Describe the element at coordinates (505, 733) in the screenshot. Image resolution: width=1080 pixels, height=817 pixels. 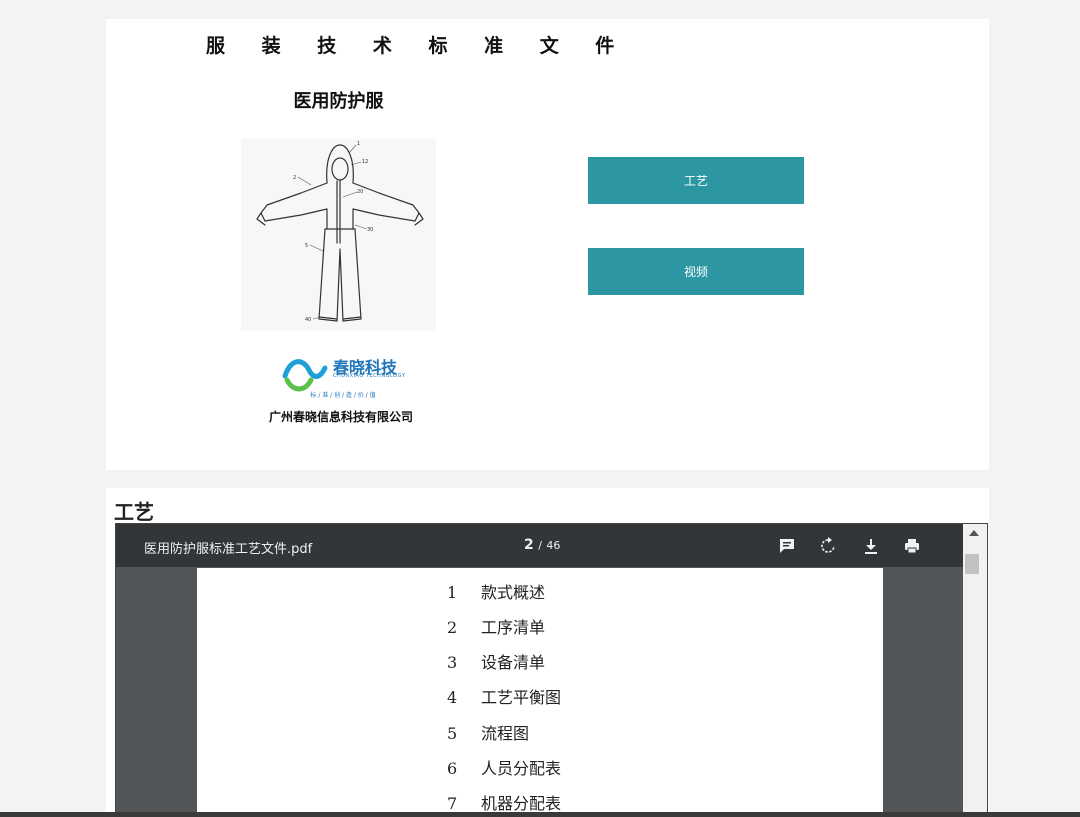
I see `toc-label: 流程图` at that location.